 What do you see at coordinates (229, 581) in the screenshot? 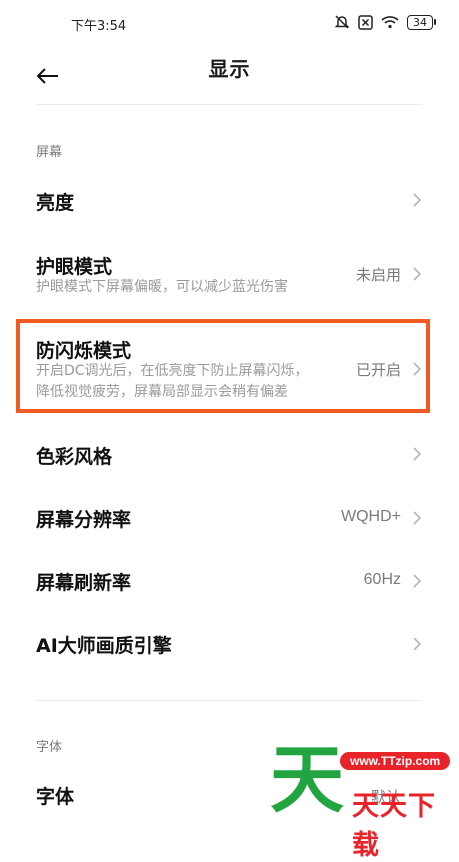
I see `row-refresh-rate: 屏幕刷新率 60Hz` at bounding box center [229, 581].